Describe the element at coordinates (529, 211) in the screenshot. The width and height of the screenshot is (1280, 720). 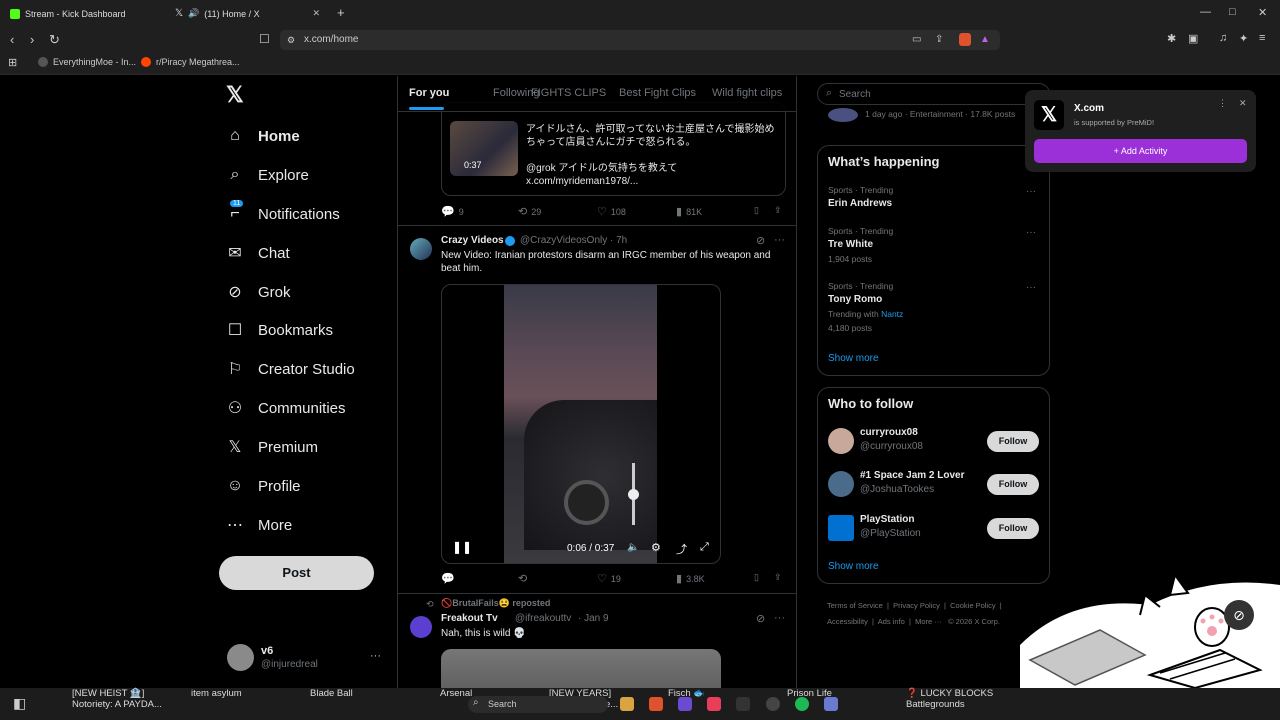
I see `repost-action: ⟲ 29` at that location.